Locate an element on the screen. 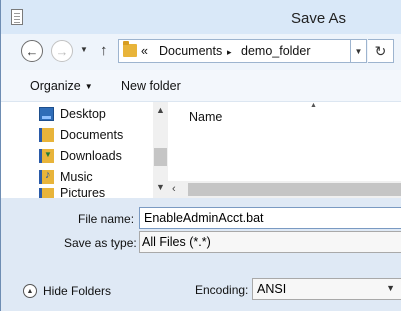  address-history-dropdown: ▼ is located at coordinates (359, 51).